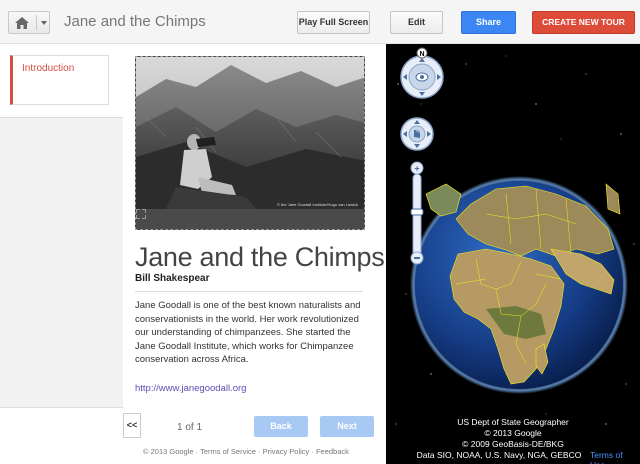 This screenshot has height=464, width=640. I want to click on page-indicator: 1 of 1, so click(190, 427).